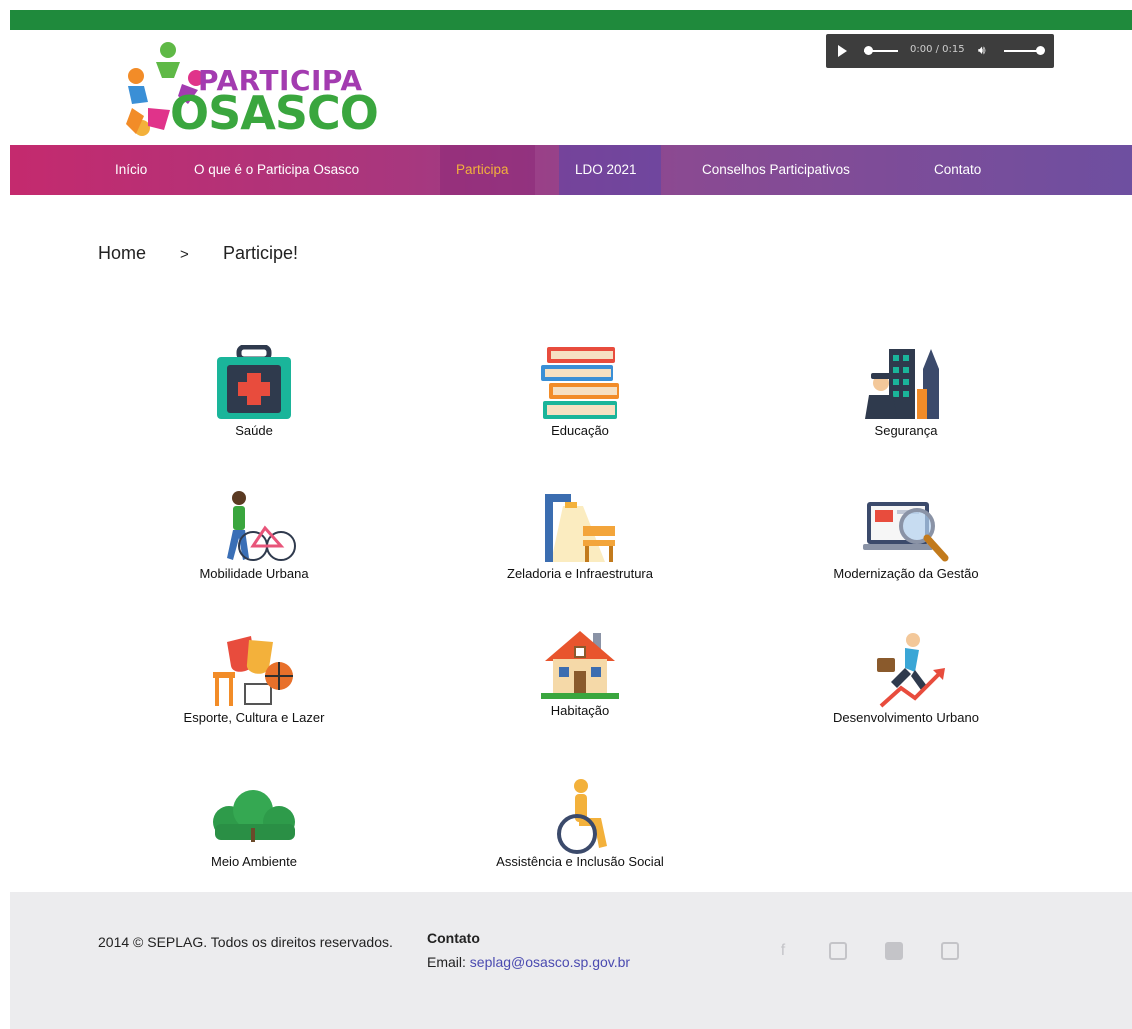  Describe the element at coordinates (783, 951) in the screenshot. I see `facebook-icon: f` at that location.